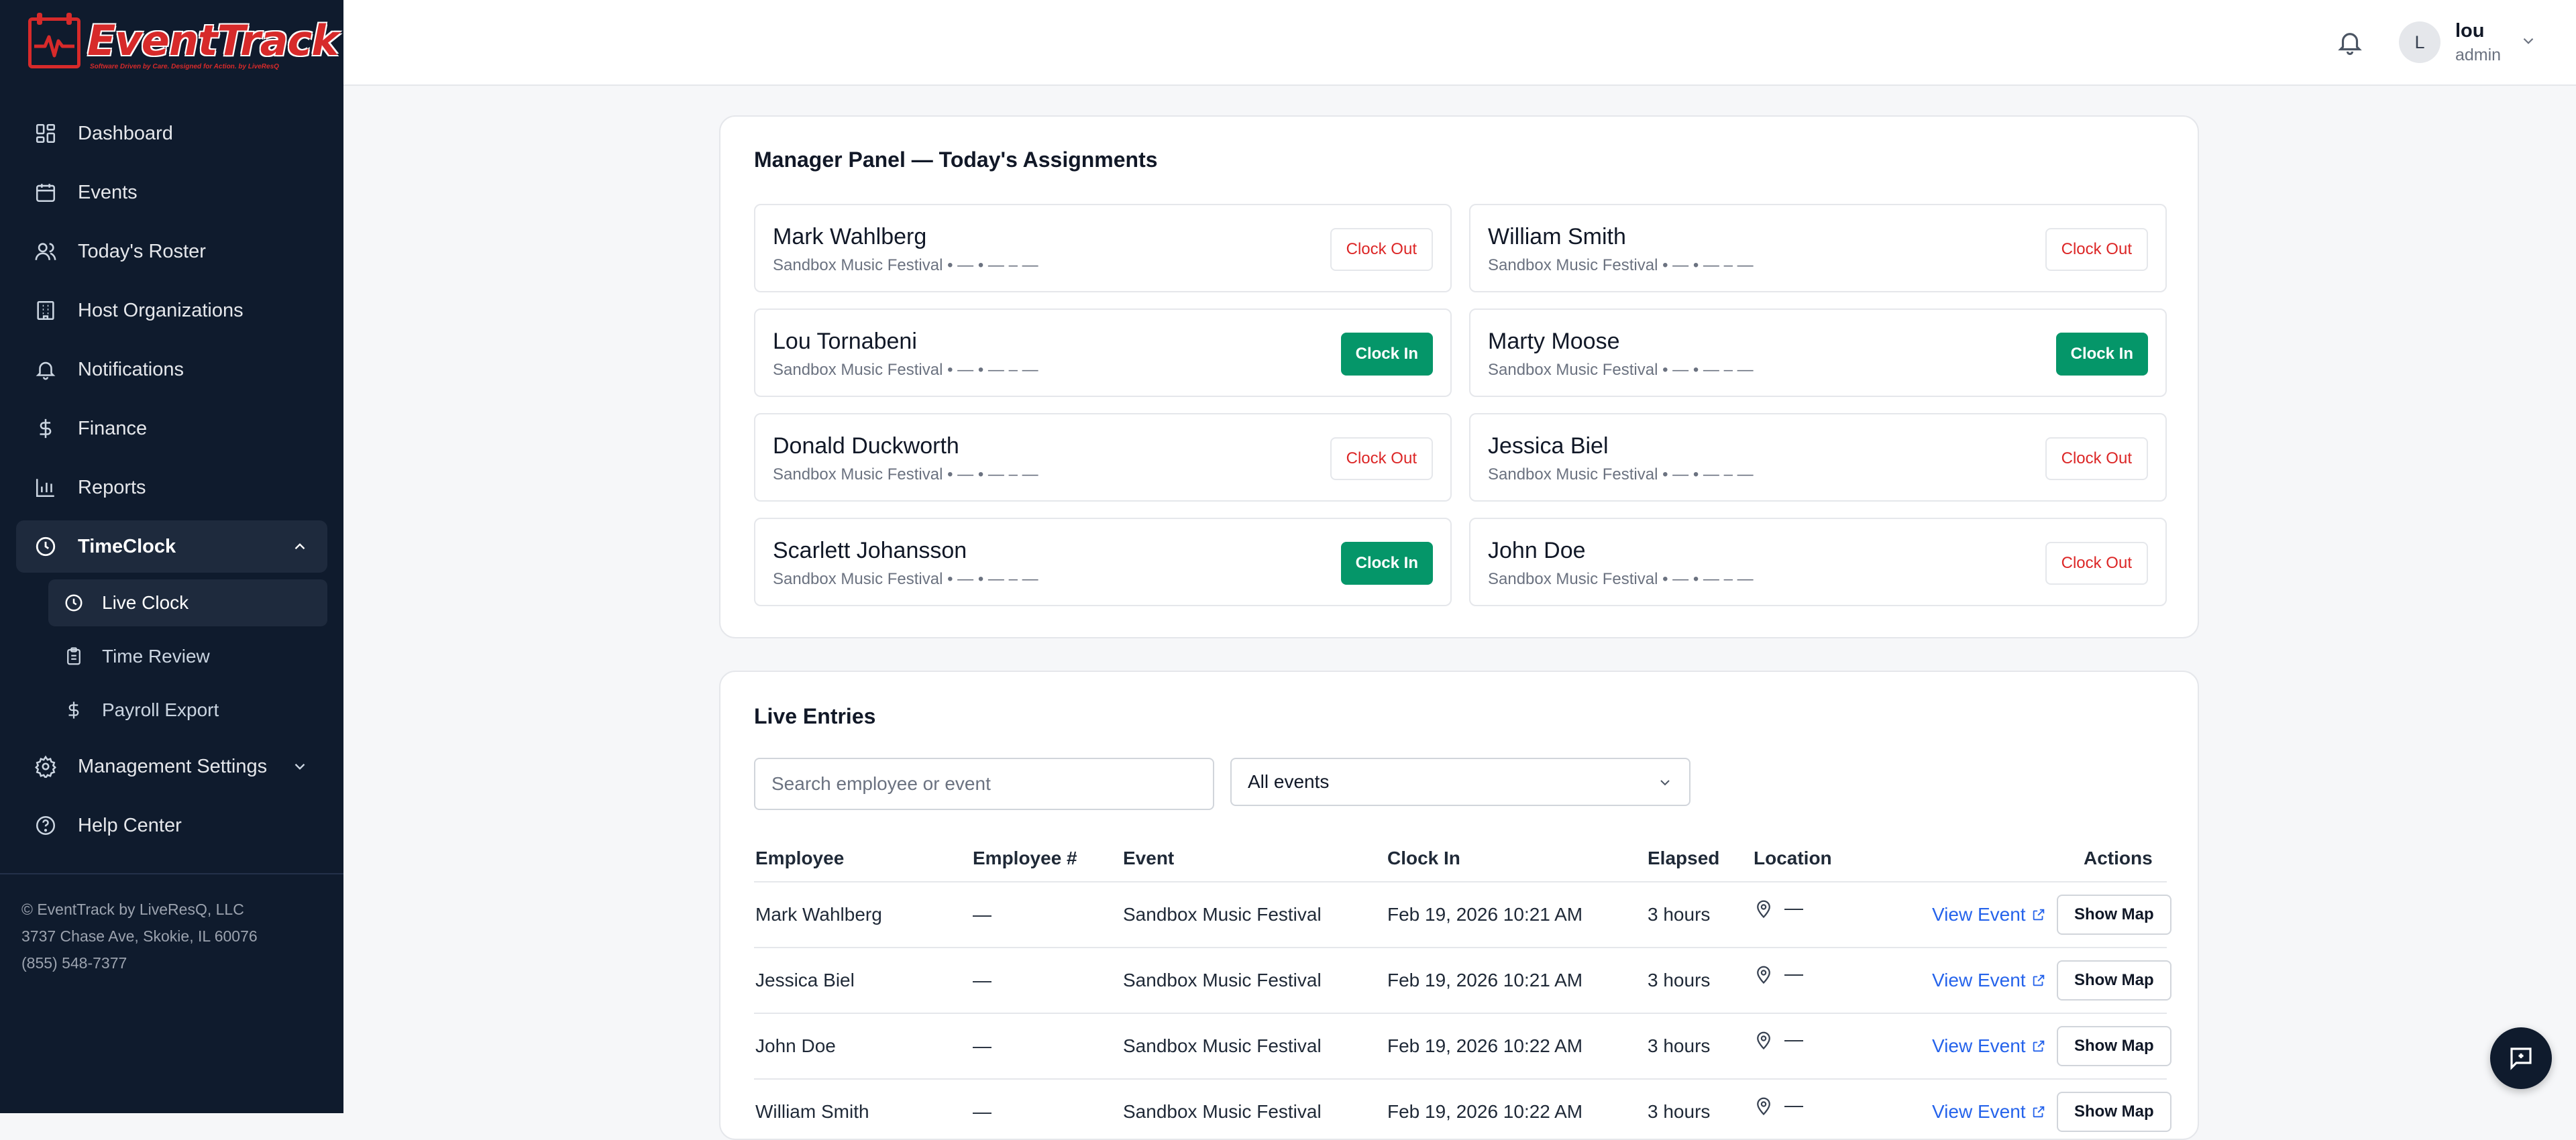 This screenshot has width=2576, height=1140. I want to click on footer-phone: (855) 548-7377, so click(74, 963).